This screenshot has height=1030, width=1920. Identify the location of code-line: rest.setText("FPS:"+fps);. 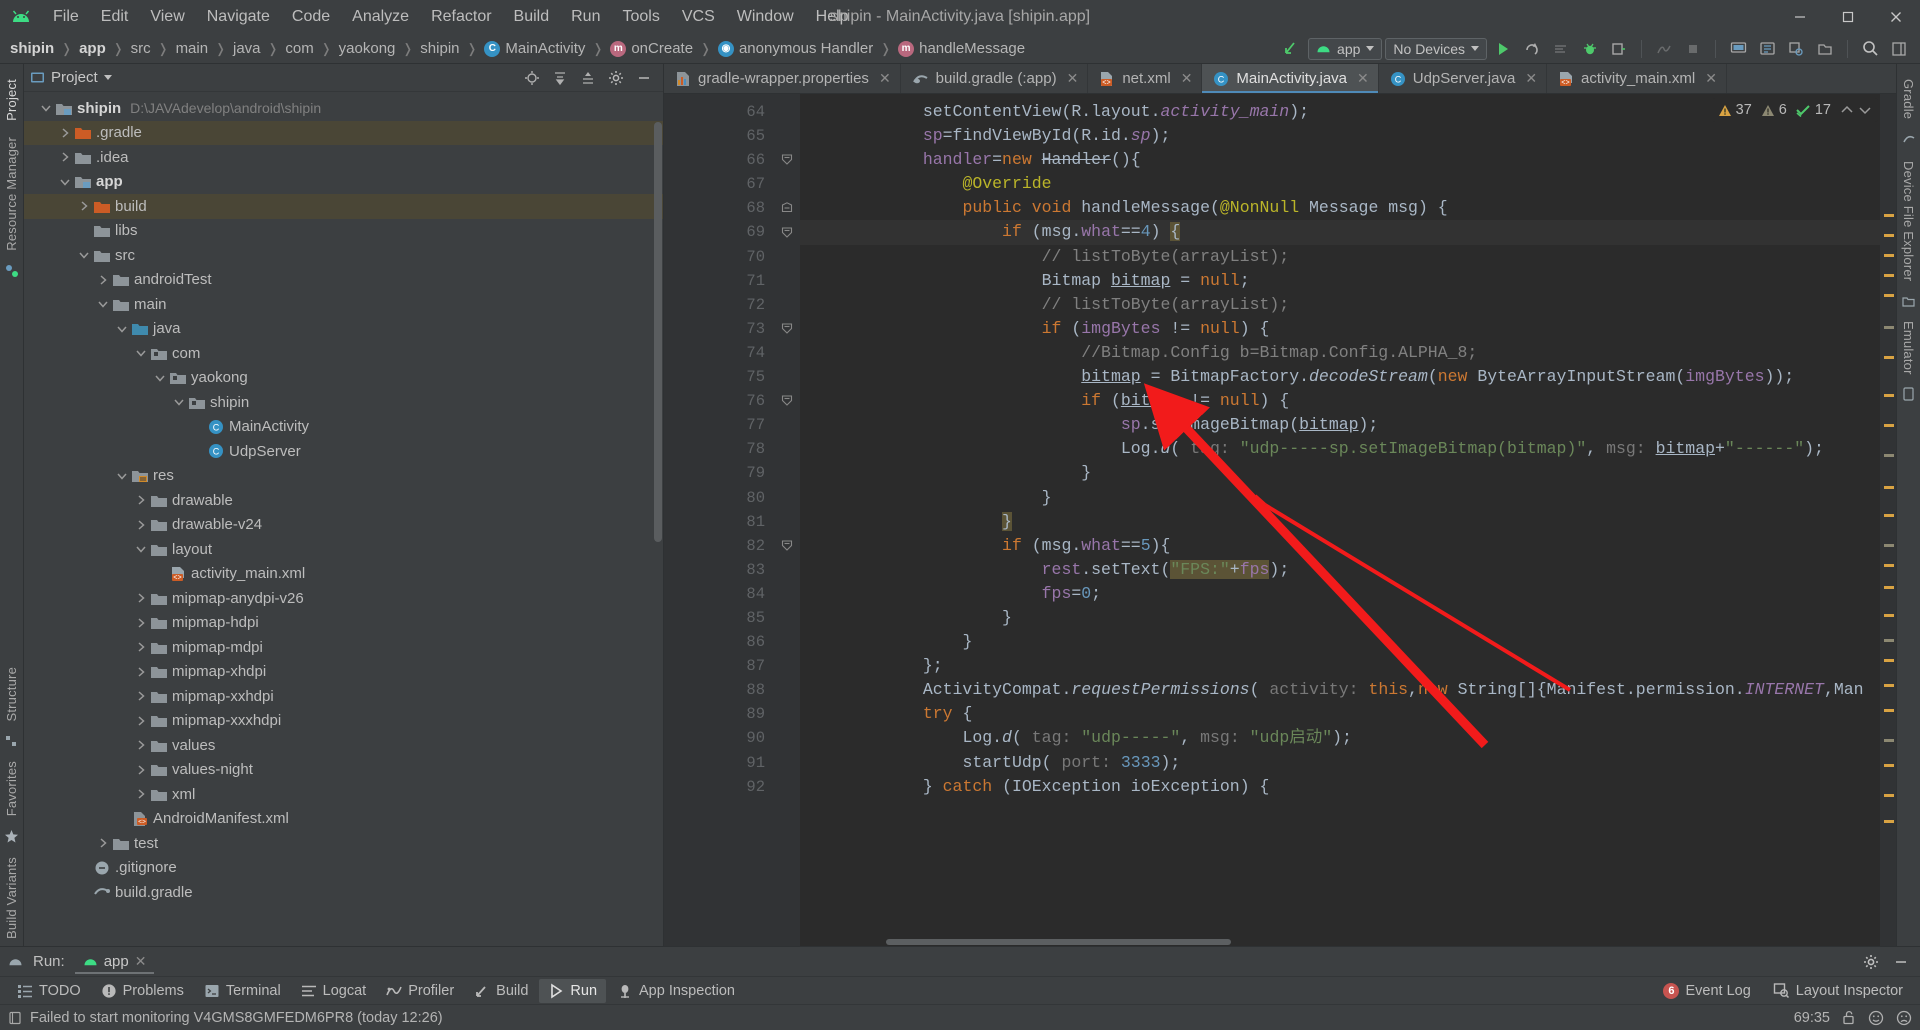
(1340, 570).